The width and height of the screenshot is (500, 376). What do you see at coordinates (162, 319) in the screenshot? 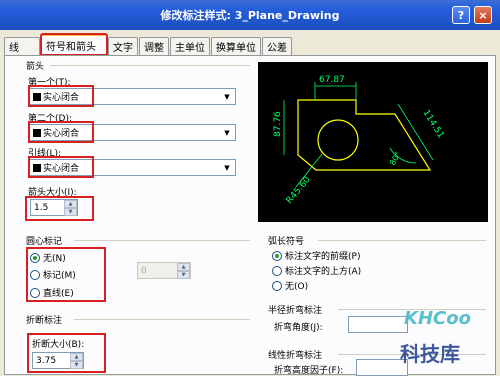
I see `dim-break-separator` at bounding box center [162, 319].